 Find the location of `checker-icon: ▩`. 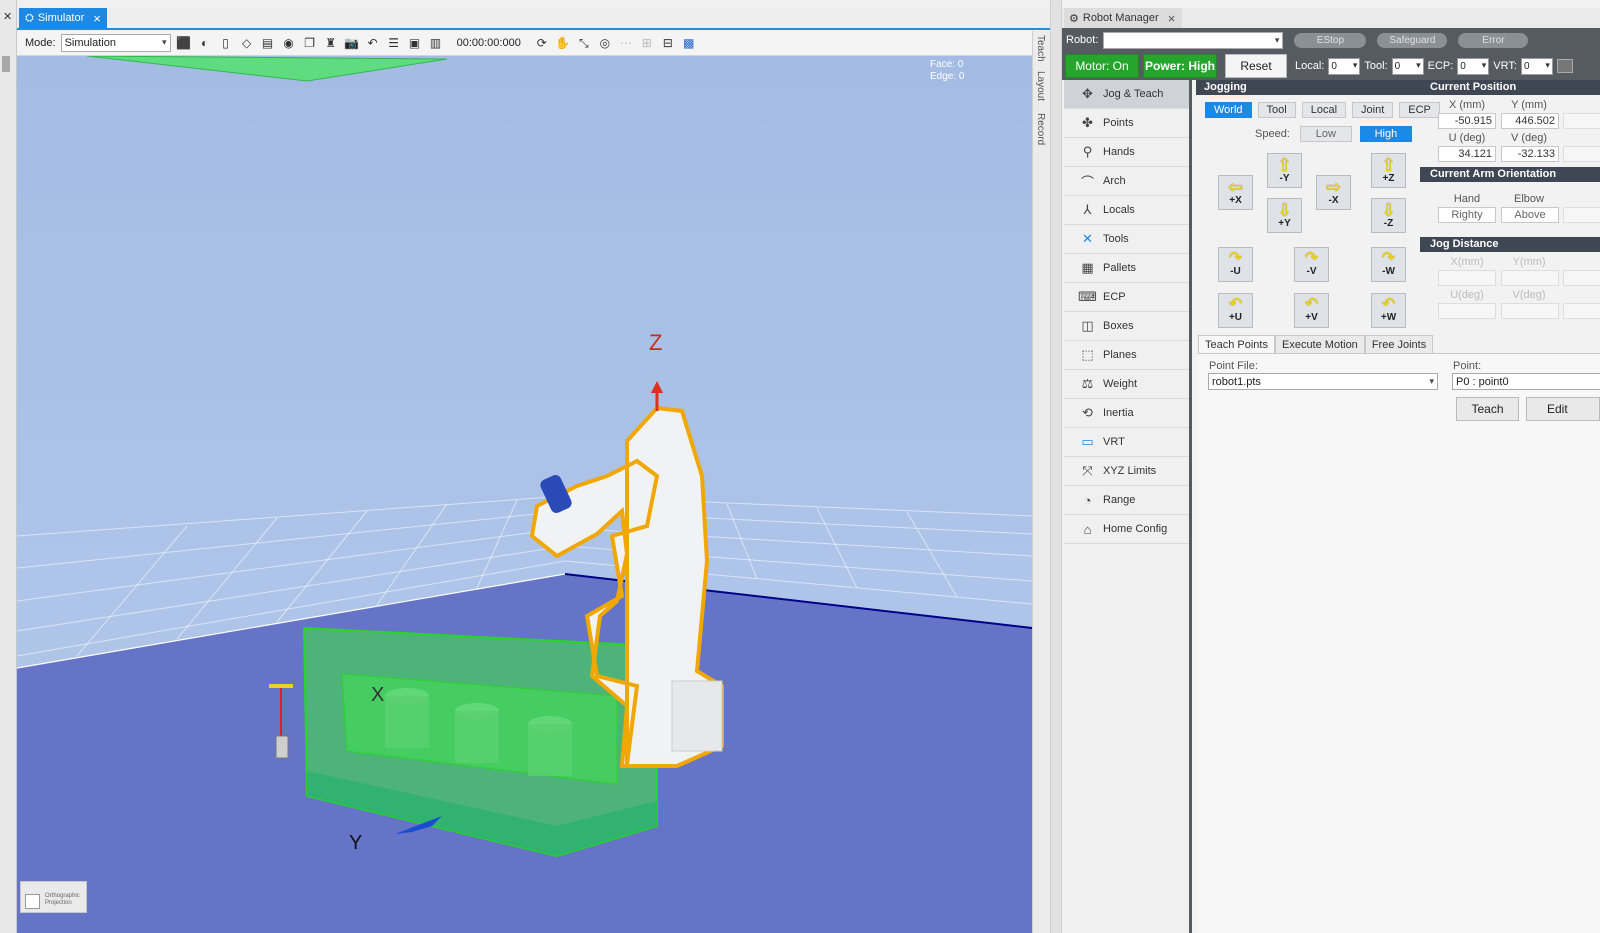

checker-icon: ▩ is located at coordinates (689, 43).